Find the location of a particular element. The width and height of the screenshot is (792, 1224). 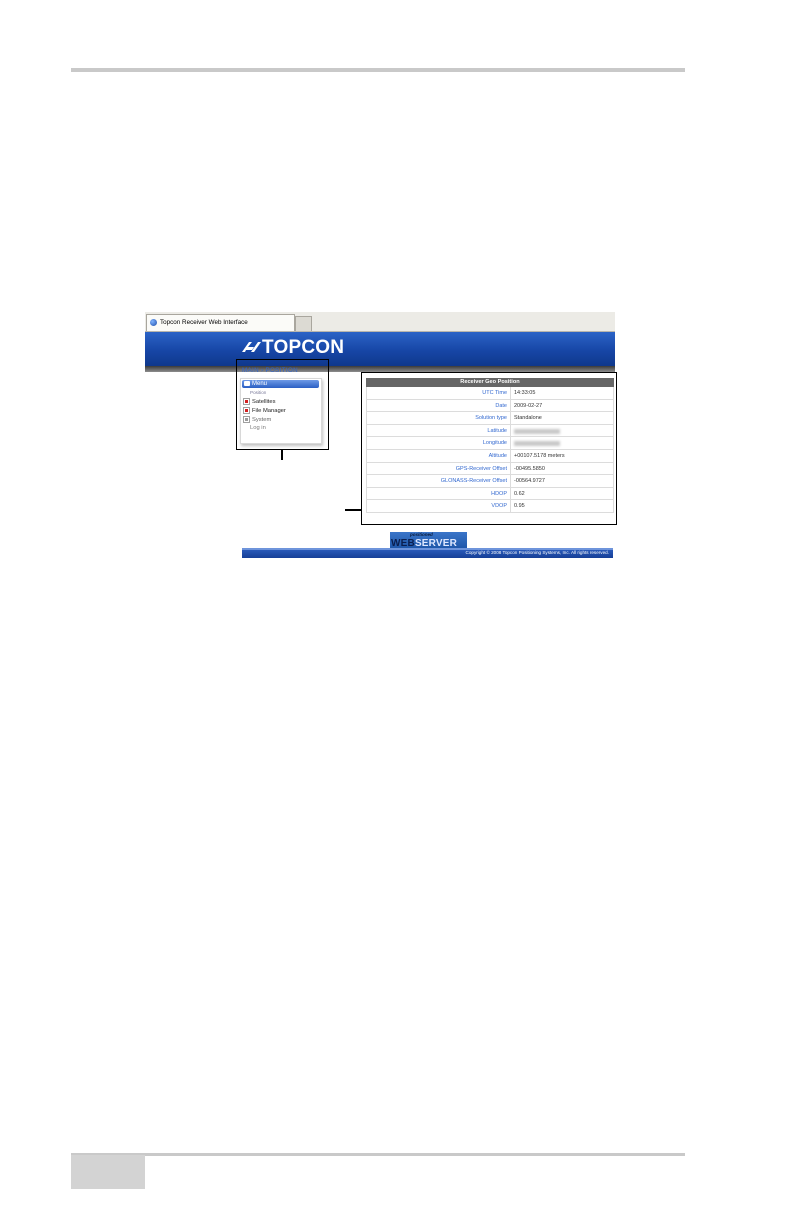

webserver-logo: positioned WEBSERVER is located at coordinates (428, 540).